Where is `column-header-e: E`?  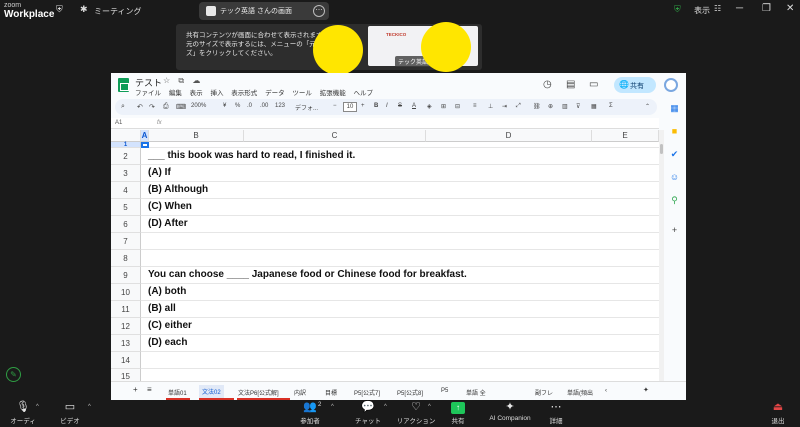
column-header-e: E is located at coordinates (625, 136).